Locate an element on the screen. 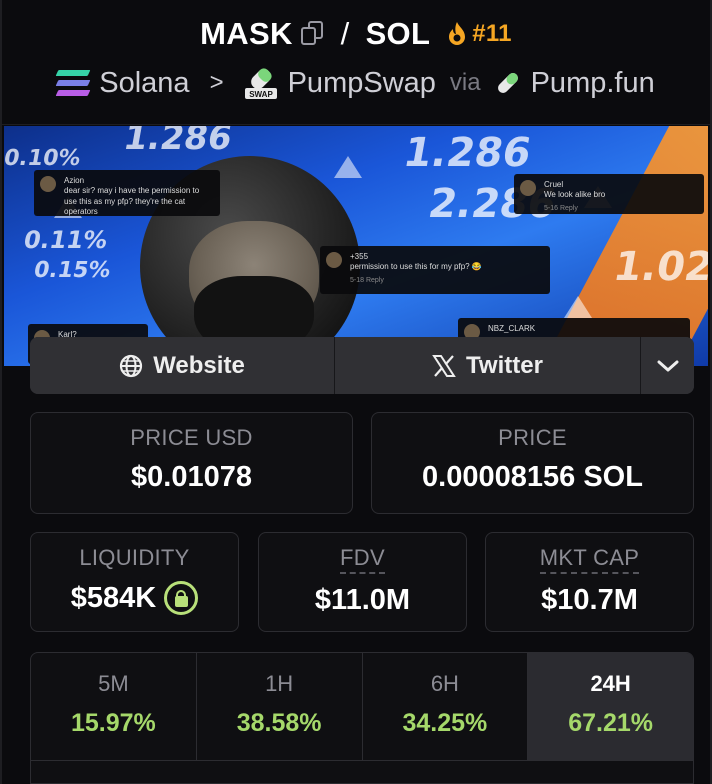 The height and width of the screenshot is (784, 712). fdv-label: FDV is located at coordinates (362, 559).